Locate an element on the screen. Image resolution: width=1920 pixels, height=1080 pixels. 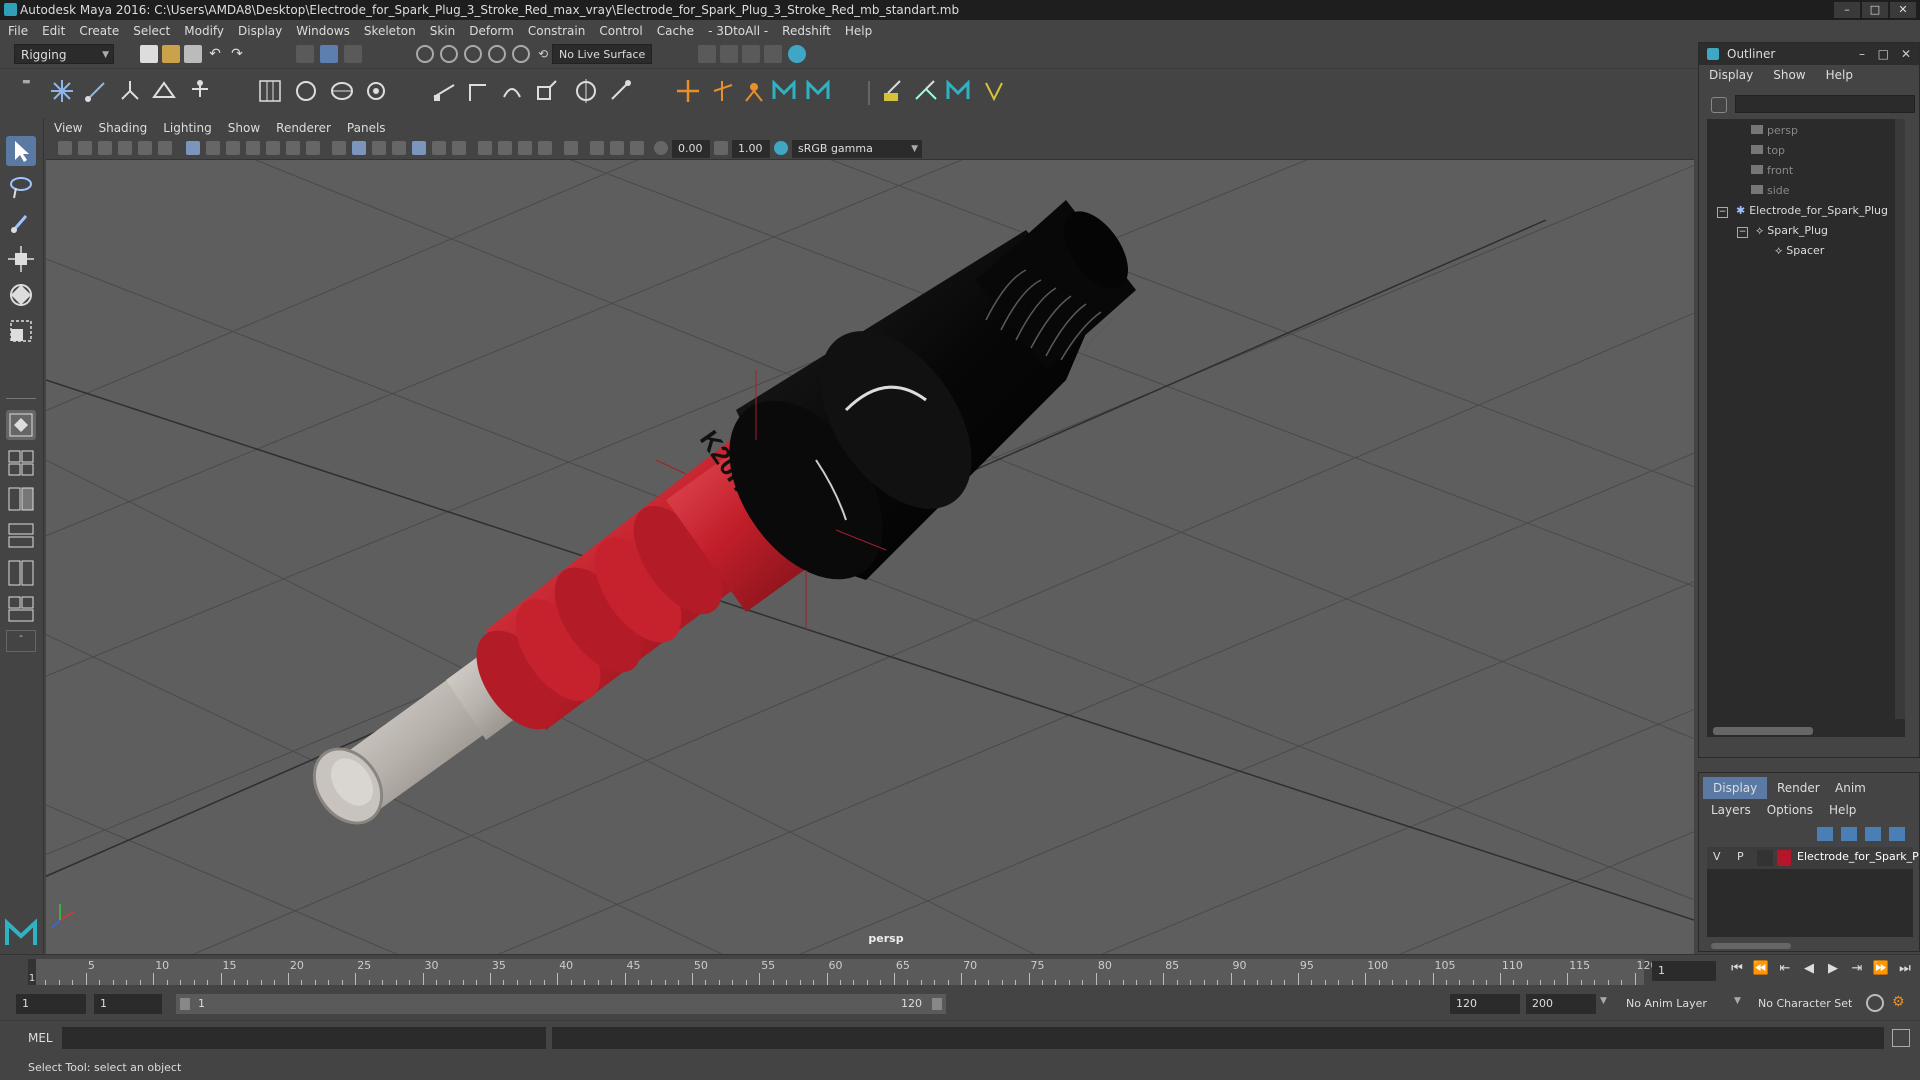
layer-playback-toggle: P is located at coordinates (1740, 856).